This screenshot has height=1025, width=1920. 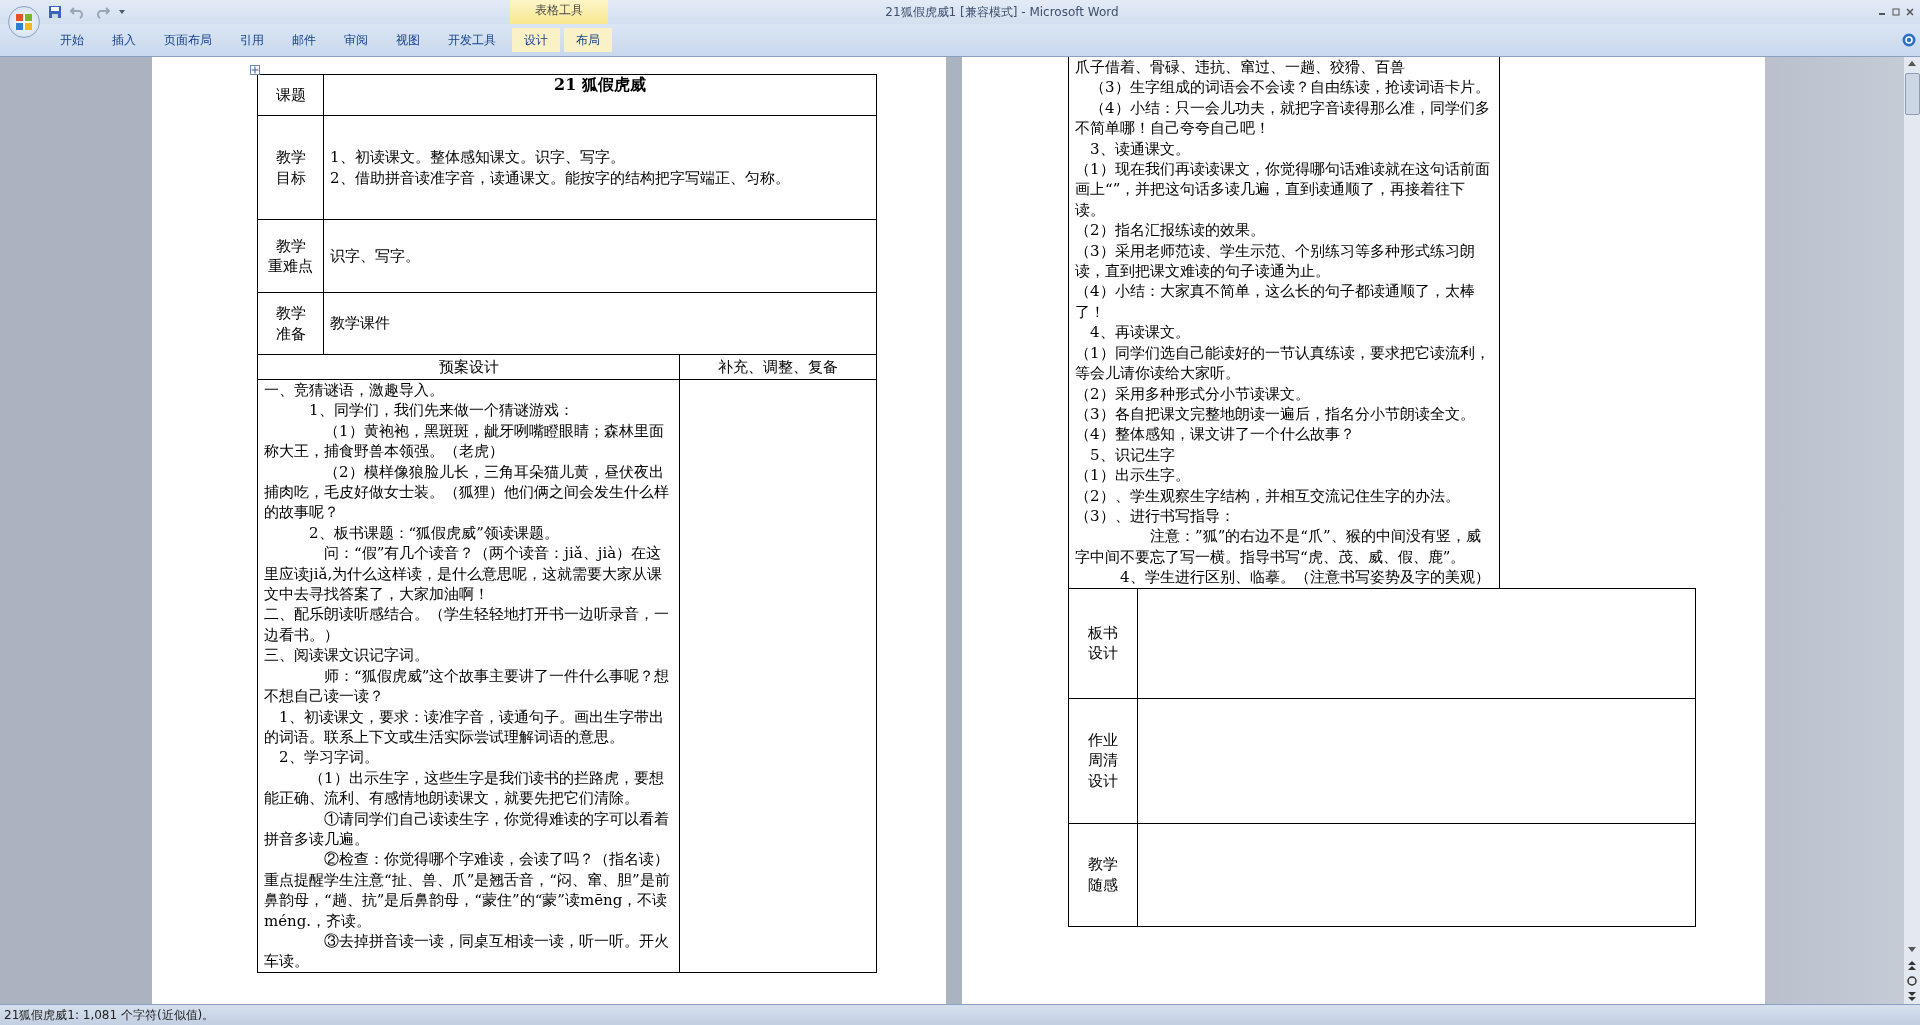 I want to click on office-logo-icon, so click(x=24, y=22).